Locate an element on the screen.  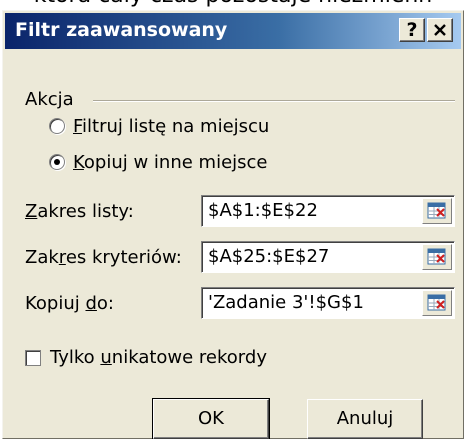
radio-filter-in-place: Filtruj listę na miejscu is located at coordinates (159, 126).